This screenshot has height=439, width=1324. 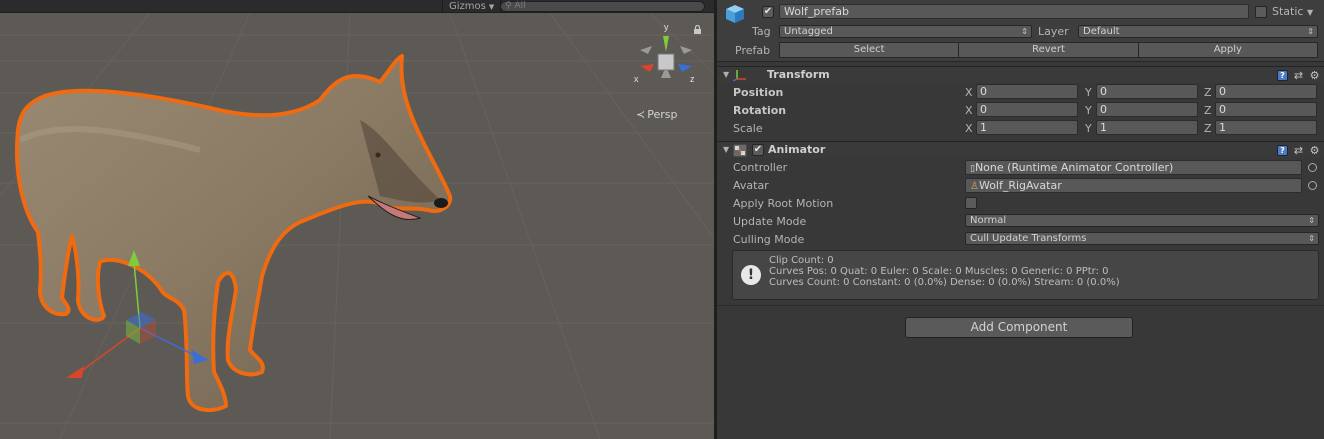 What do you see at coordinates (758, 92) in the screenshot?
I see `position-label: Position` at bounding box center [758, 92].